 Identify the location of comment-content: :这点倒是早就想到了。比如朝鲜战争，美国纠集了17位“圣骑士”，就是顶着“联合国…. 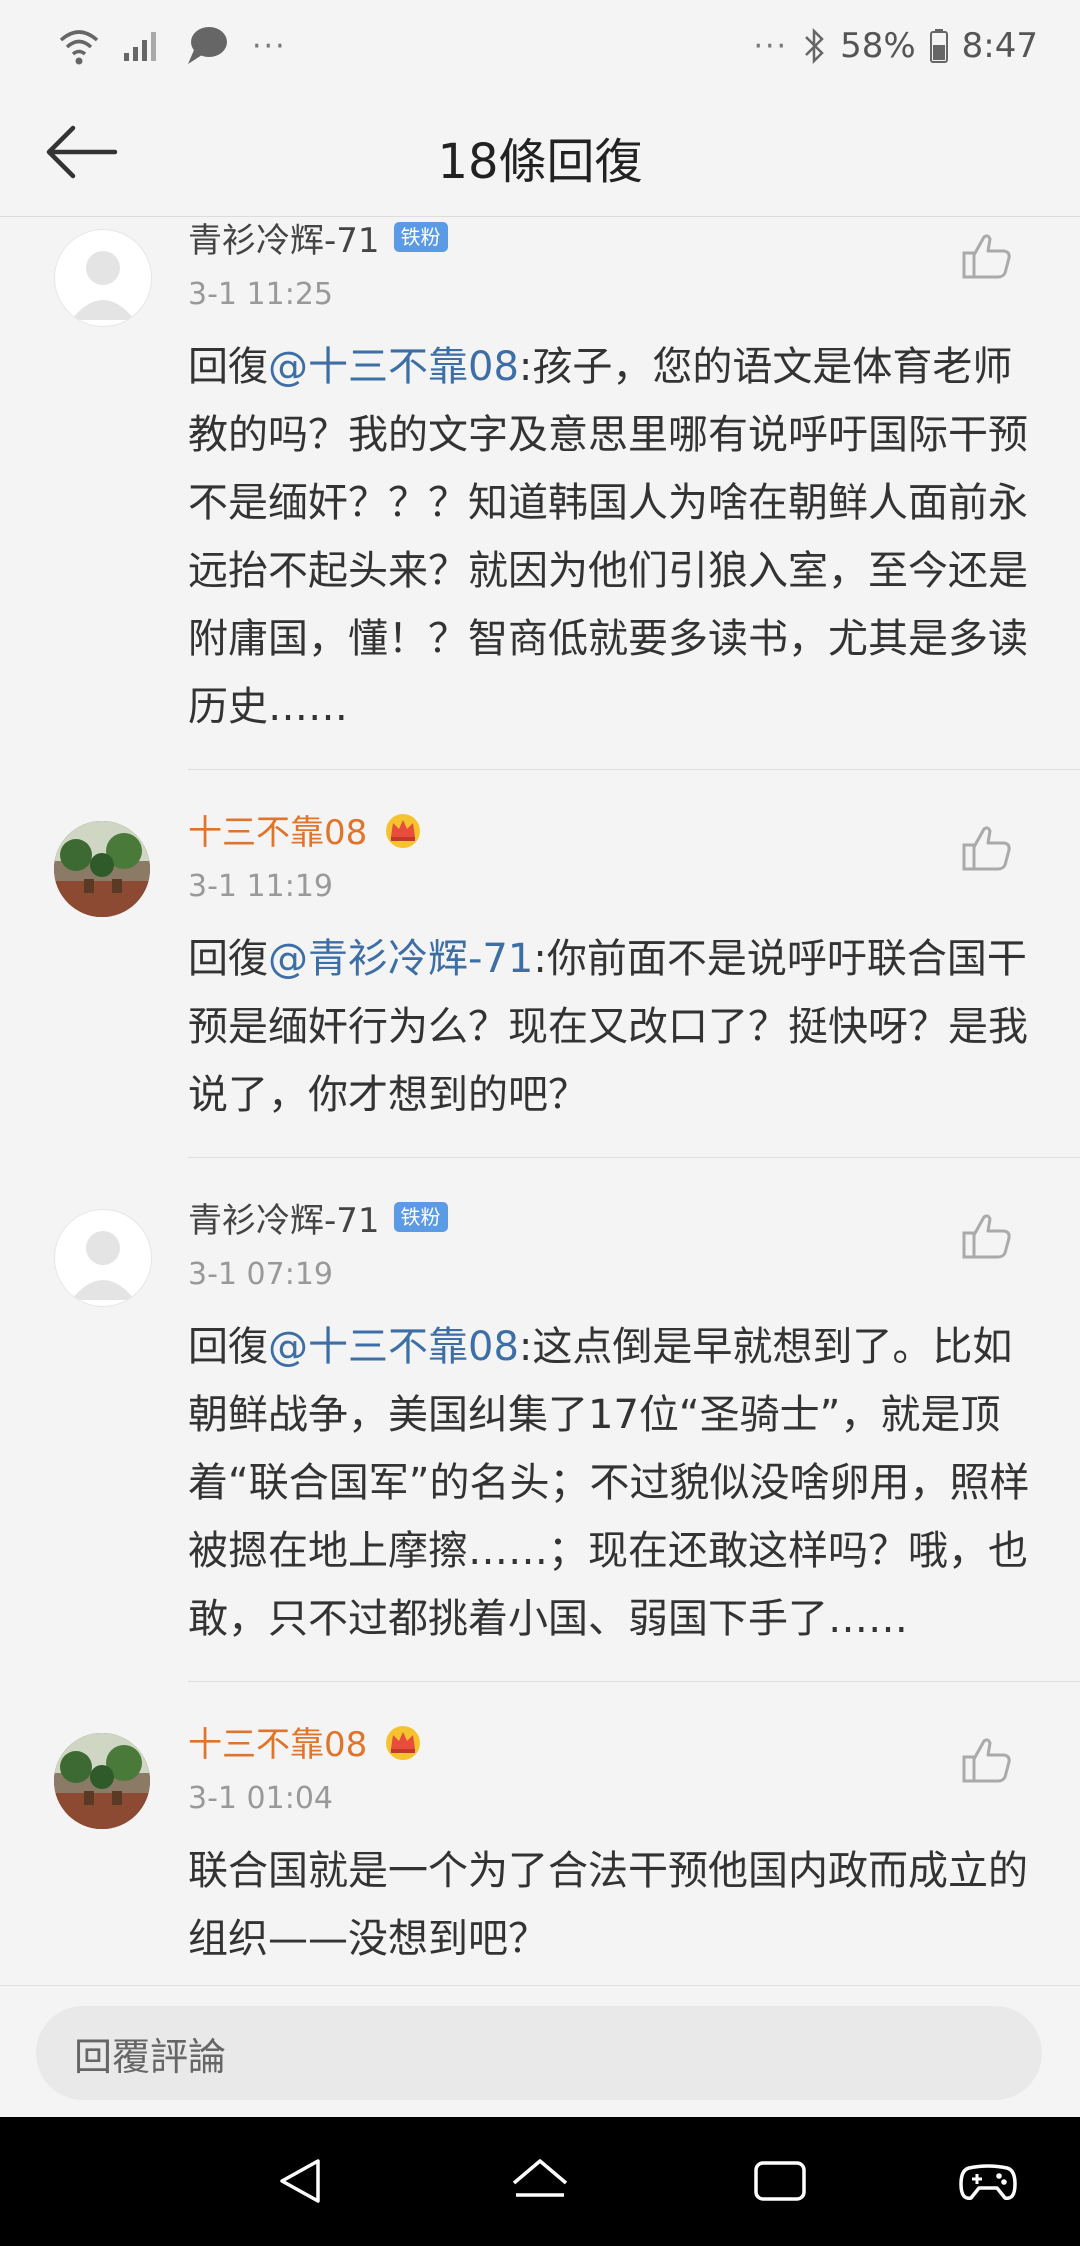
(609, 1483).